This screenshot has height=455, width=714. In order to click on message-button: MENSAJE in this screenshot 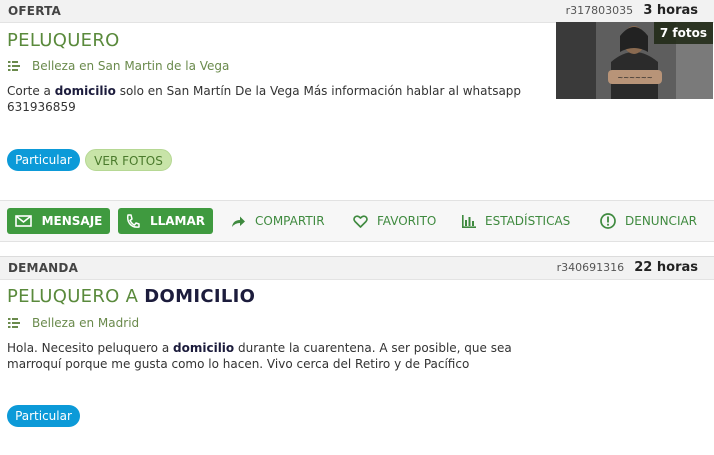, I will do `click(58, 221)`.